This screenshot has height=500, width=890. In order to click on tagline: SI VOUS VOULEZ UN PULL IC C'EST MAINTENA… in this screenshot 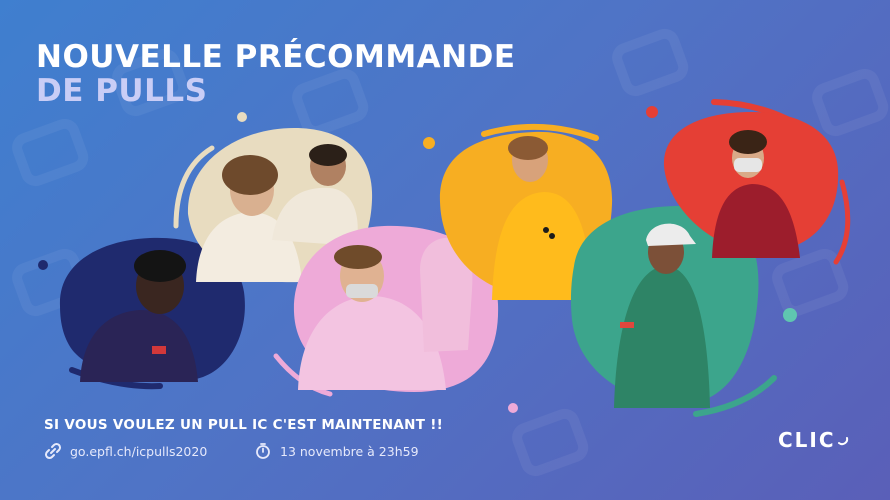, I will do `click(244, 425)`.